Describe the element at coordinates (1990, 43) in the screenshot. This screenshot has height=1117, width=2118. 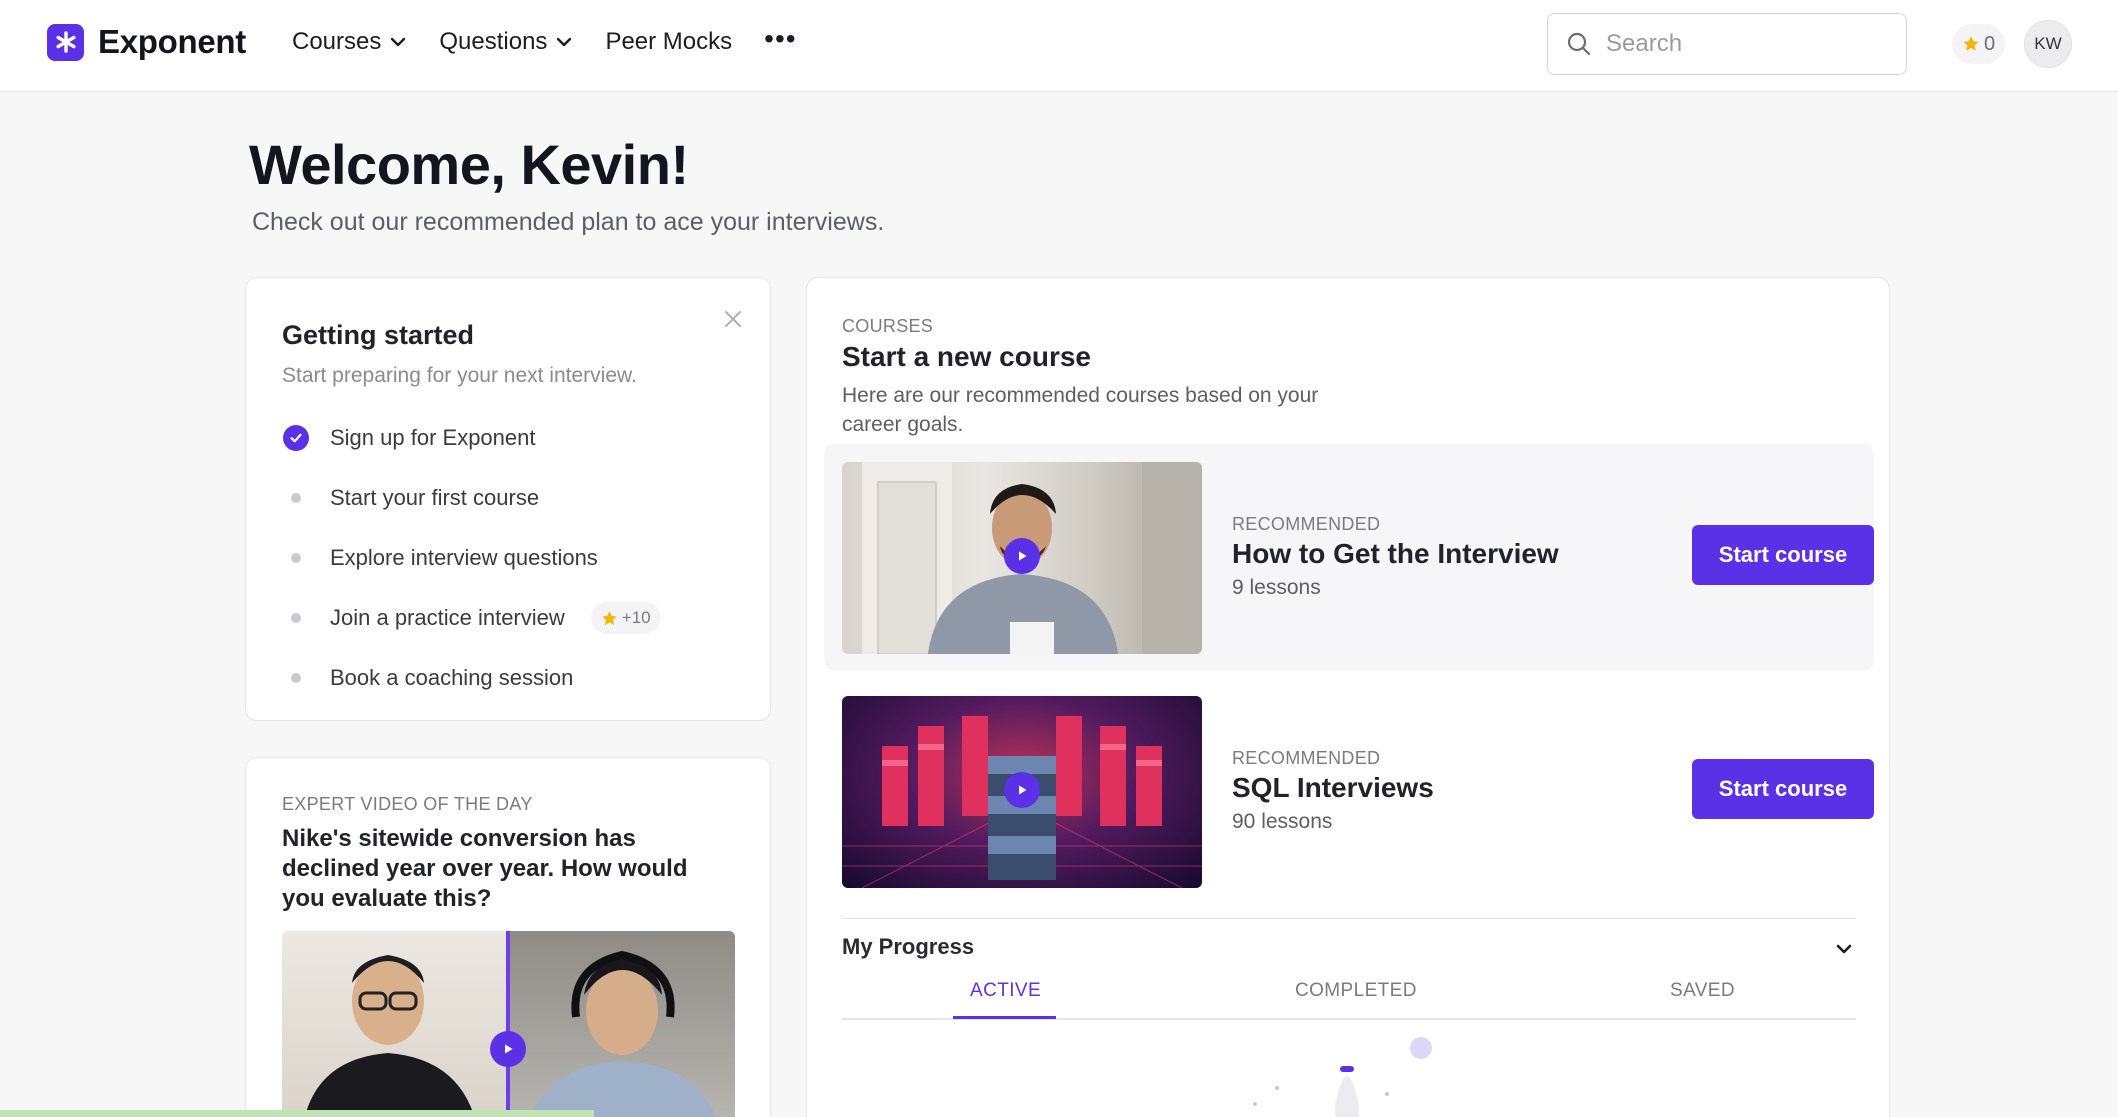
I see `points-count: 0` at that location.